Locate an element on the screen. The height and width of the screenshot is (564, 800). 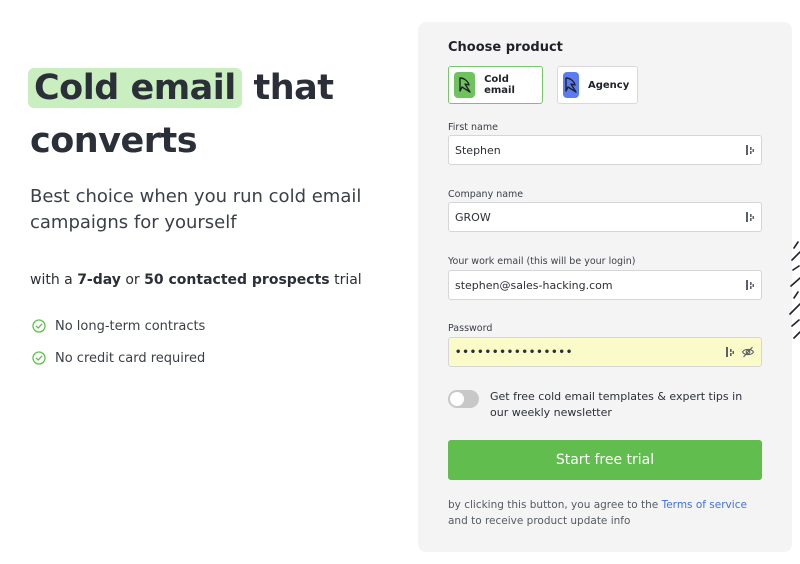
agency-logo-icon is located at coordinates (571, 85).